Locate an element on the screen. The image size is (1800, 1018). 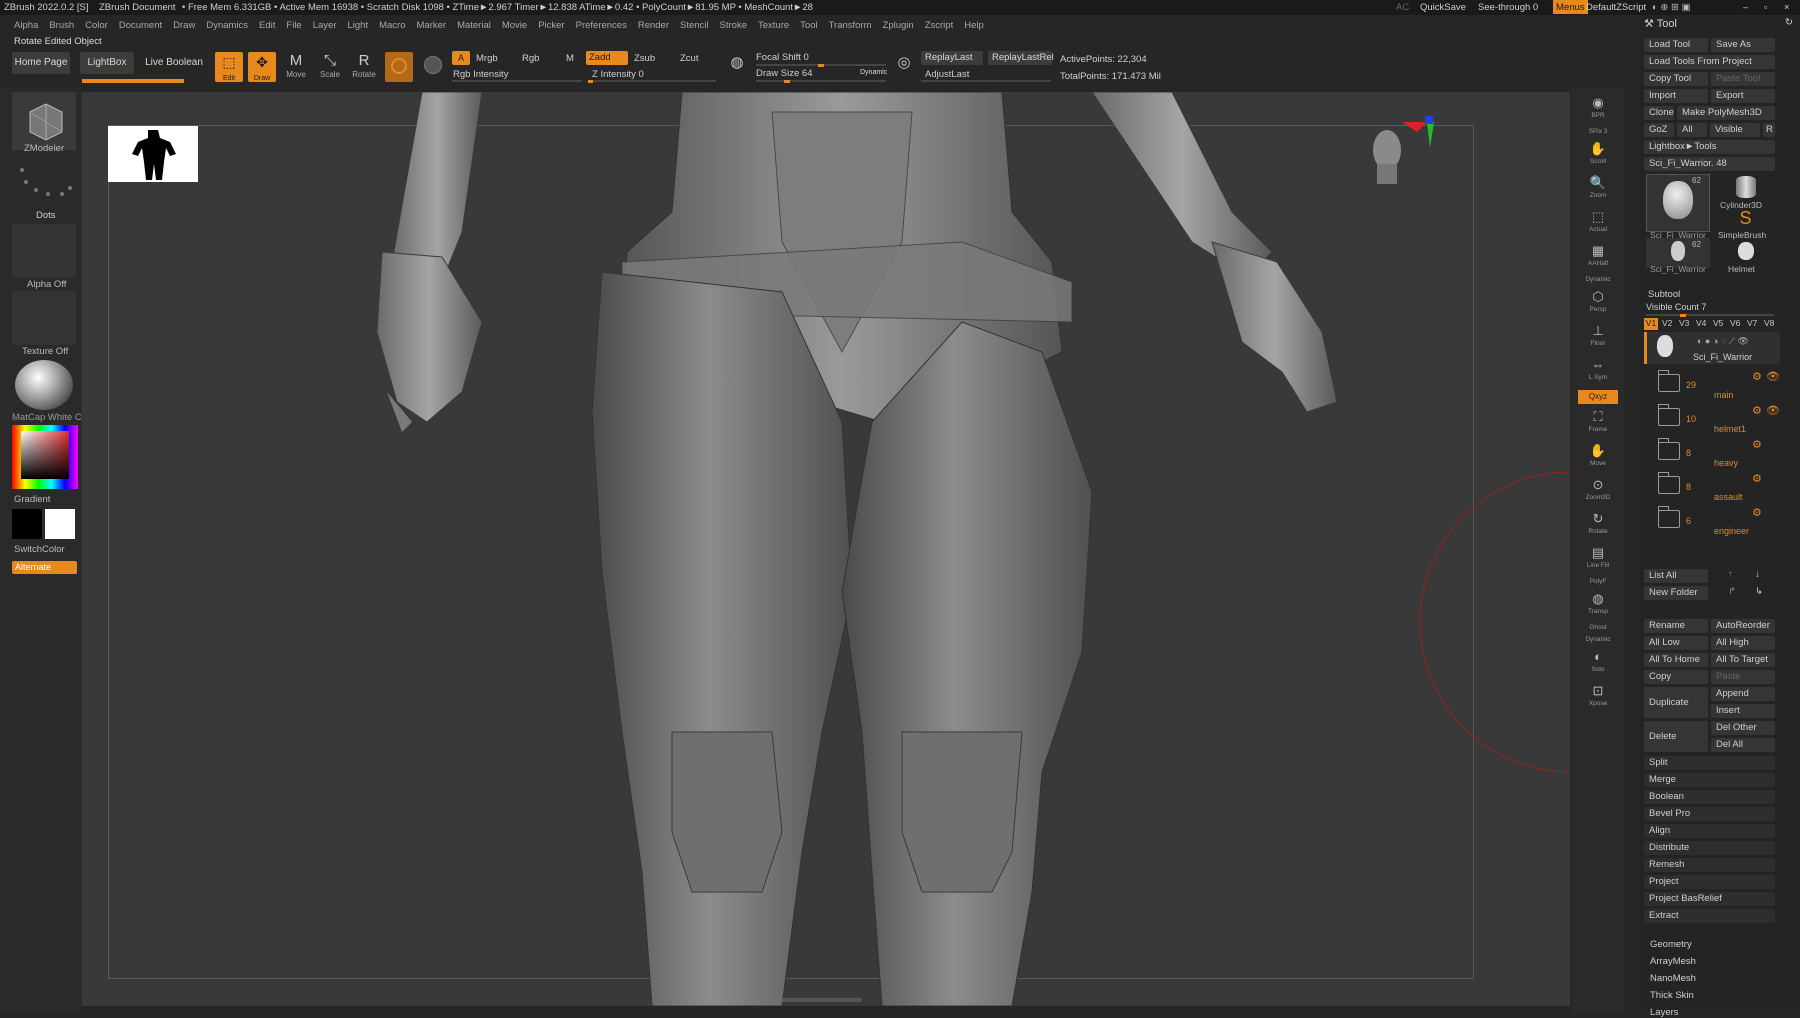
append-button: Append is located at coordinates (1743, 694).